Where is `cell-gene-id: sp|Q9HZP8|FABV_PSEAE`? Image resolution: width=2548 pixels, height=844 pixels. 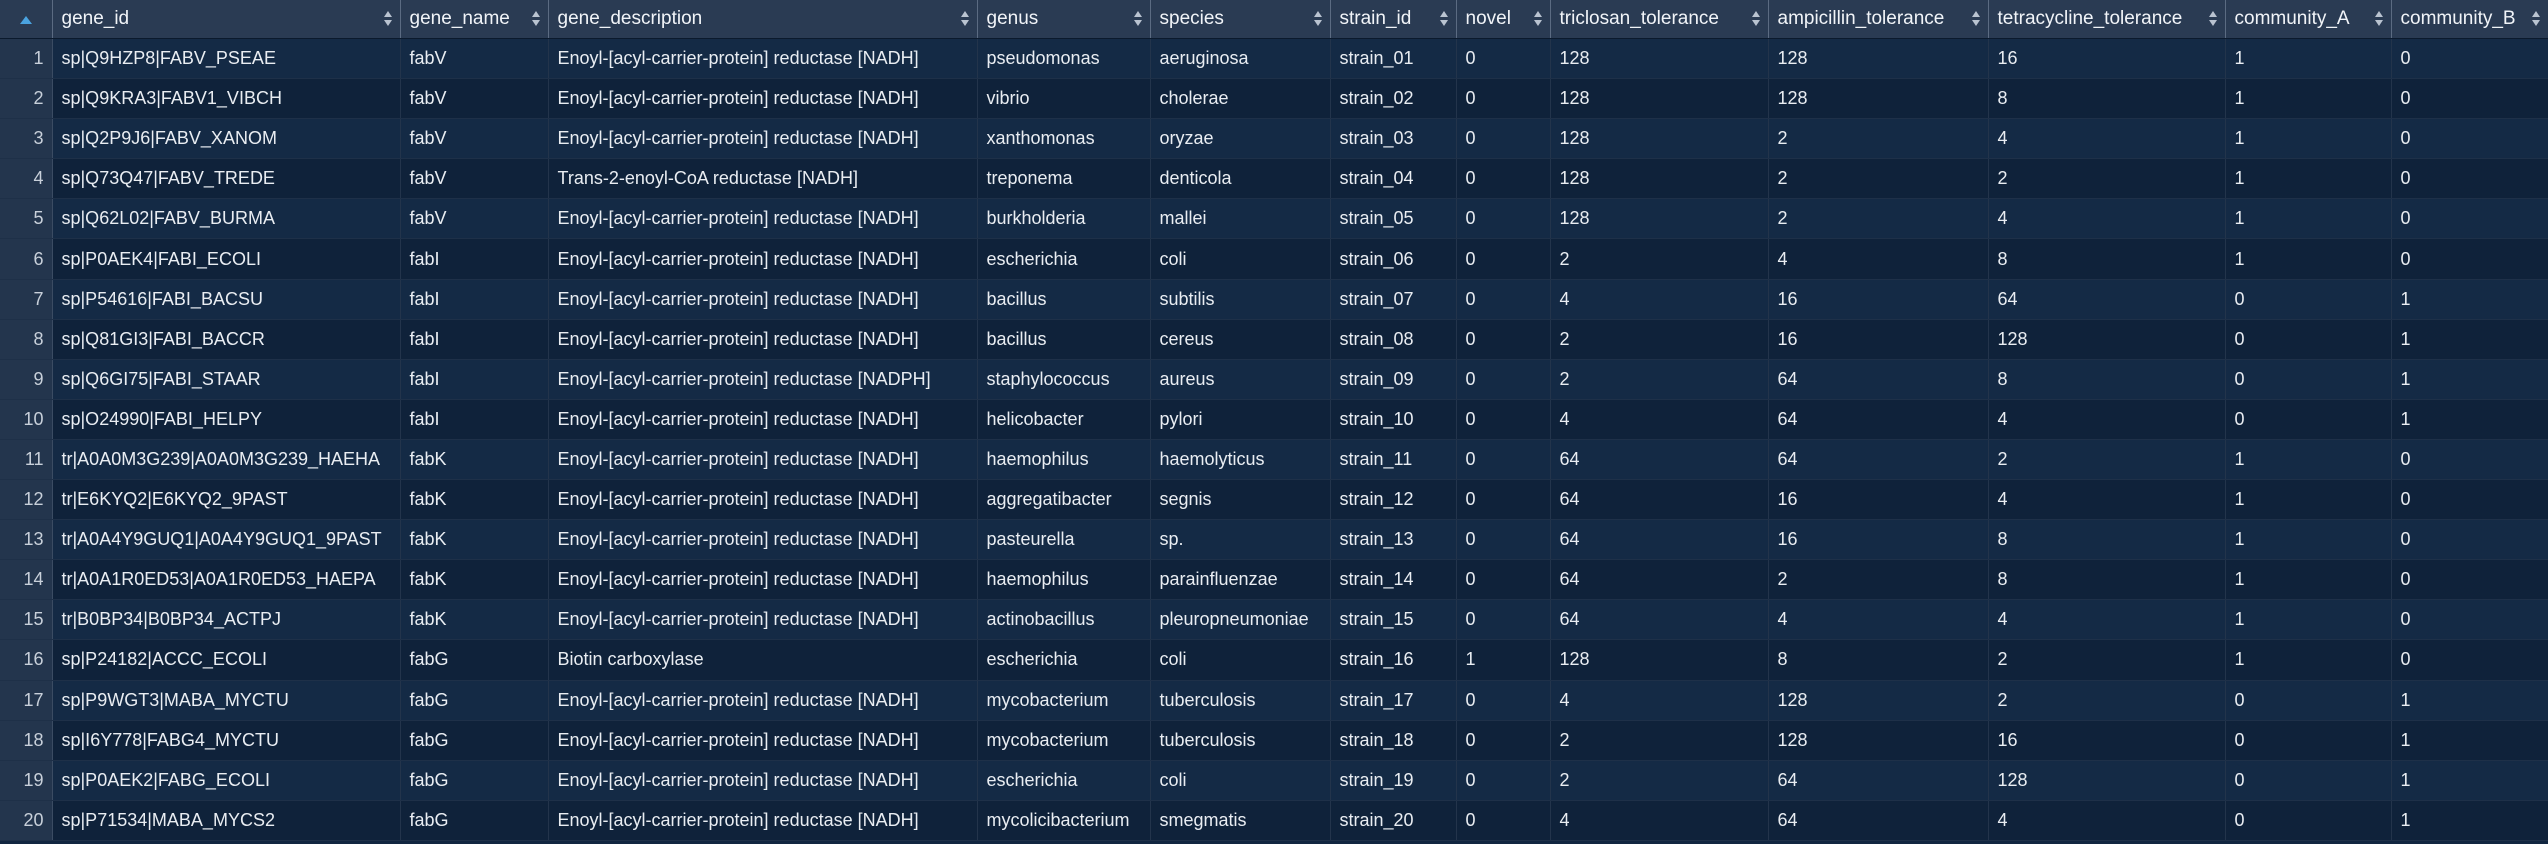
cell-gene-id: sp|Q9HZP8|FABV_PSEAE is located at coordinates (226, 59).